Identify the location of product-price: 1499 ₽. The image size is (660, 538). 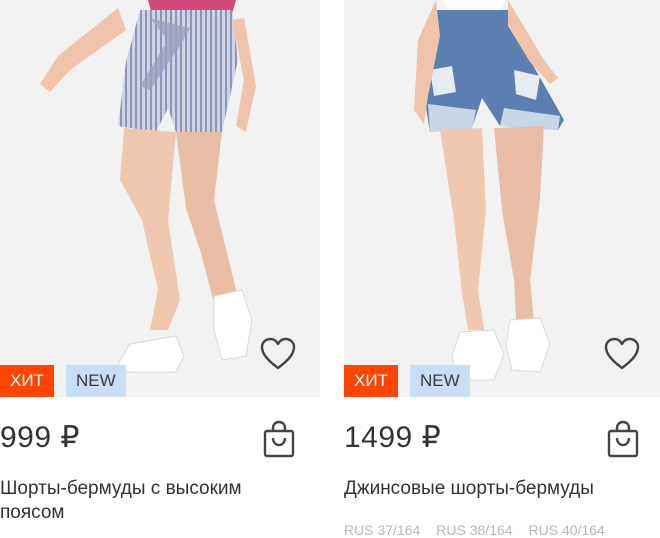
(393, 437).